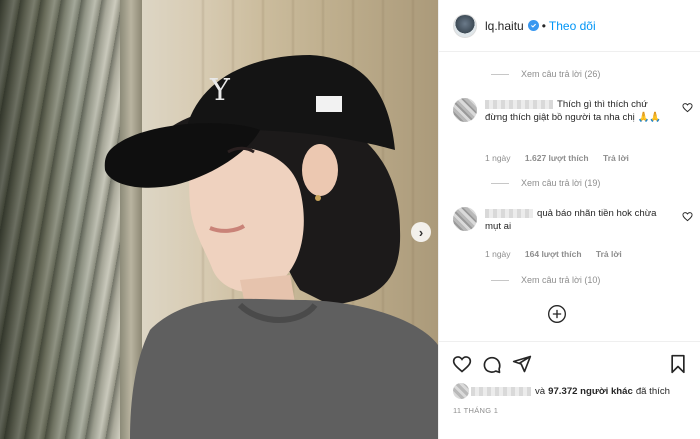 The height and width of the screenshot is (439, 700). I want to click on follow-button: Theo dõi, so click(572, 26).